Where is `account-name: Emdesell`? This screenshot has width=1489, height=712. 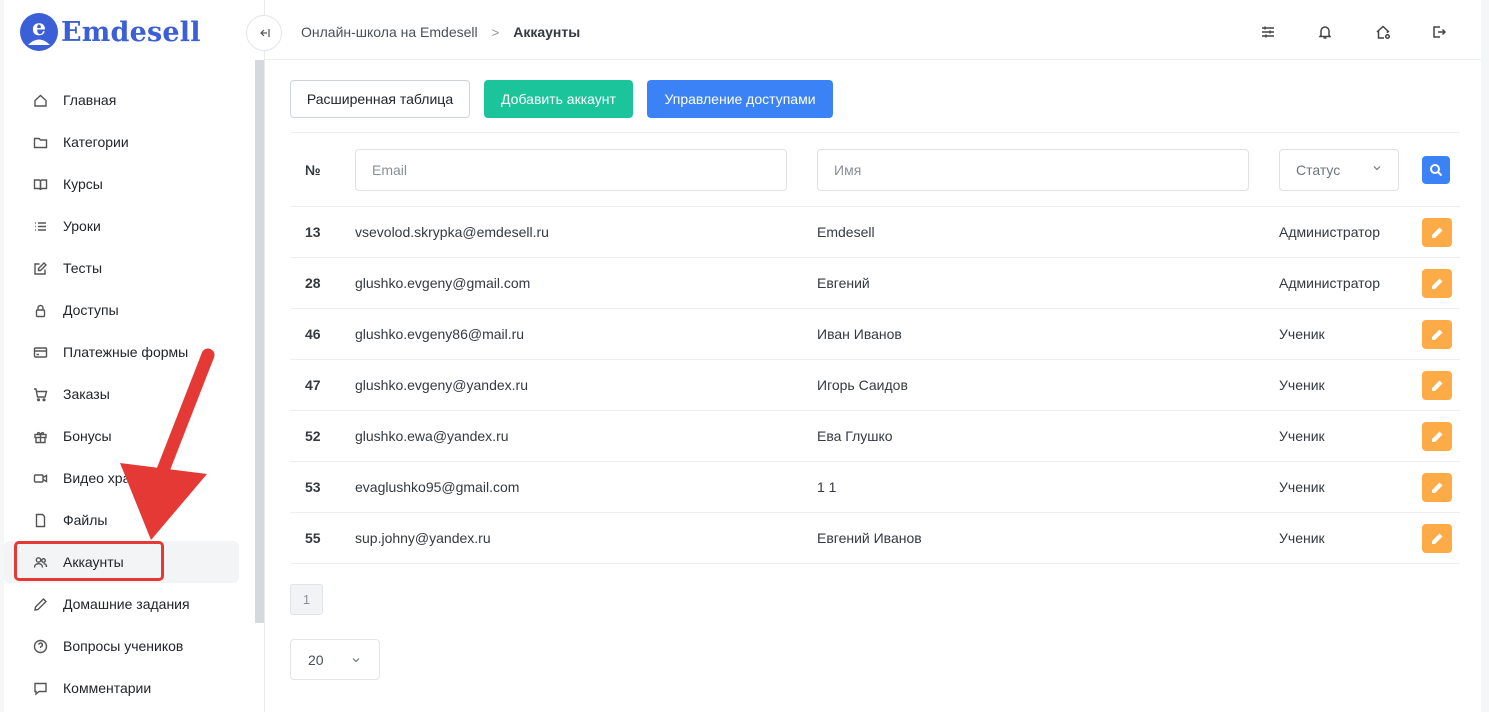 account-name: Emdesell is located at coordinates (846, 232).